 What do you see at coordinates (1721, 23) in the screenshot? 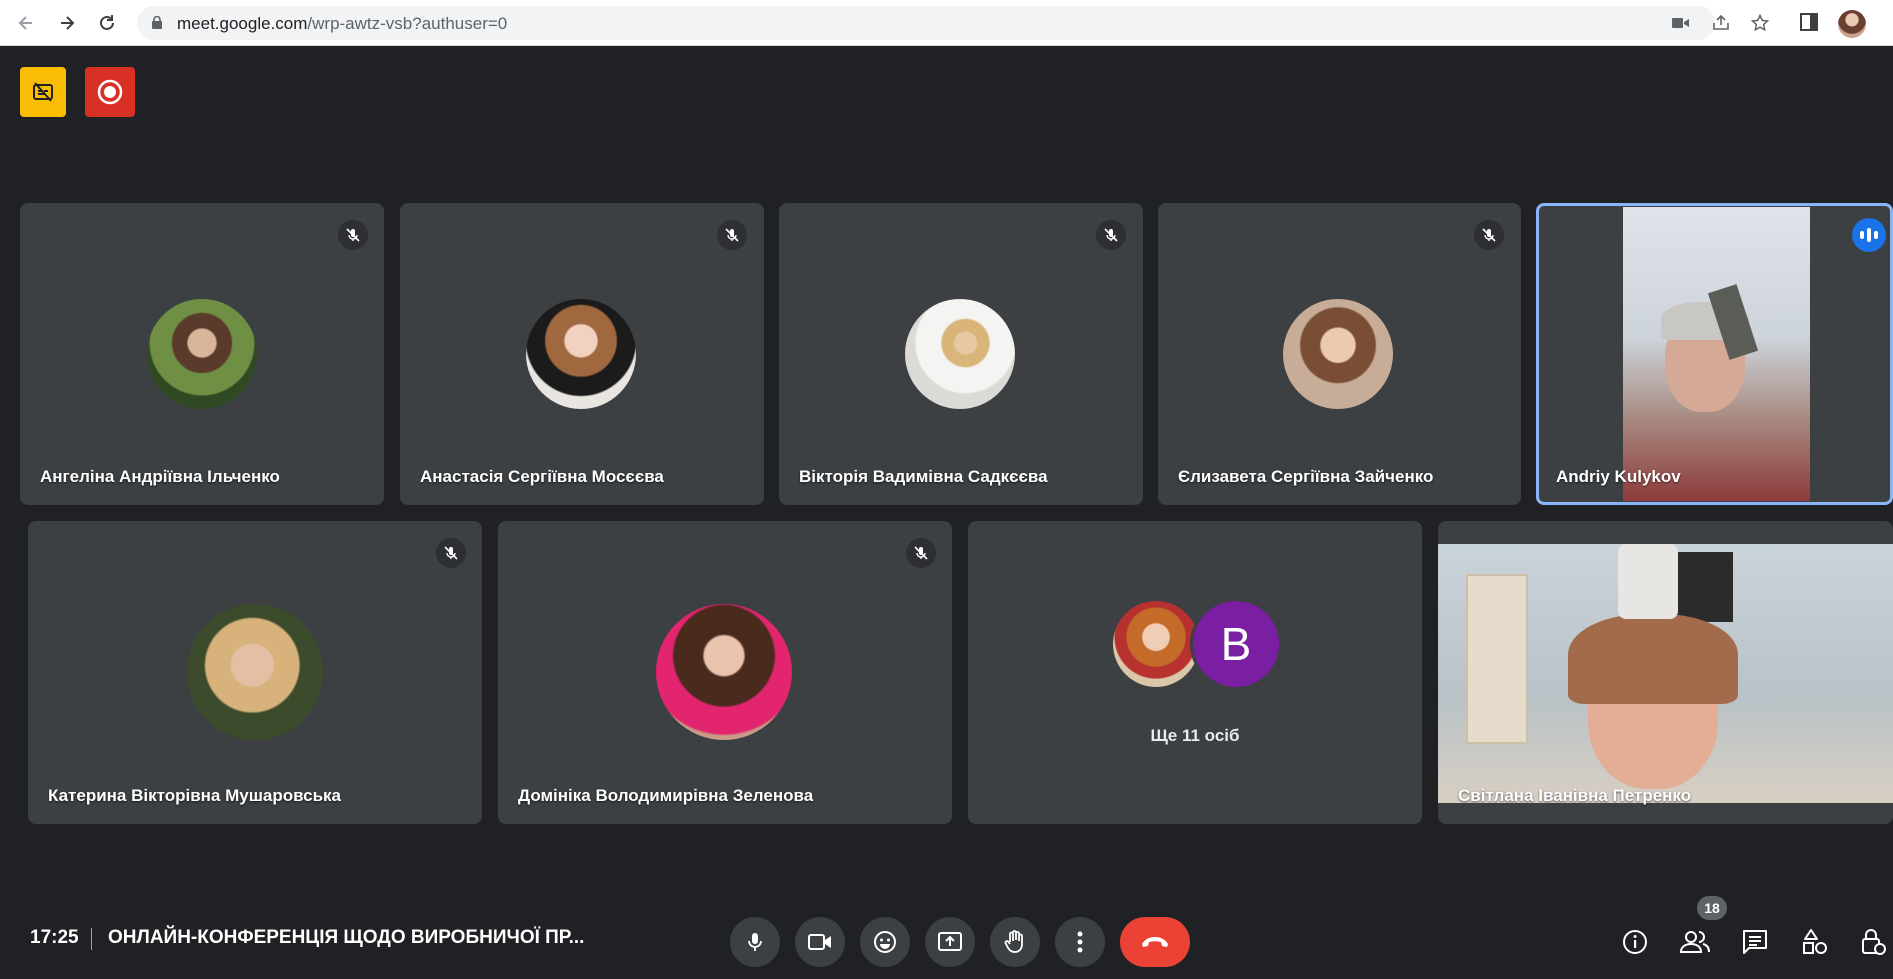
I see `share-icon` at bounding box center [1721, 23].